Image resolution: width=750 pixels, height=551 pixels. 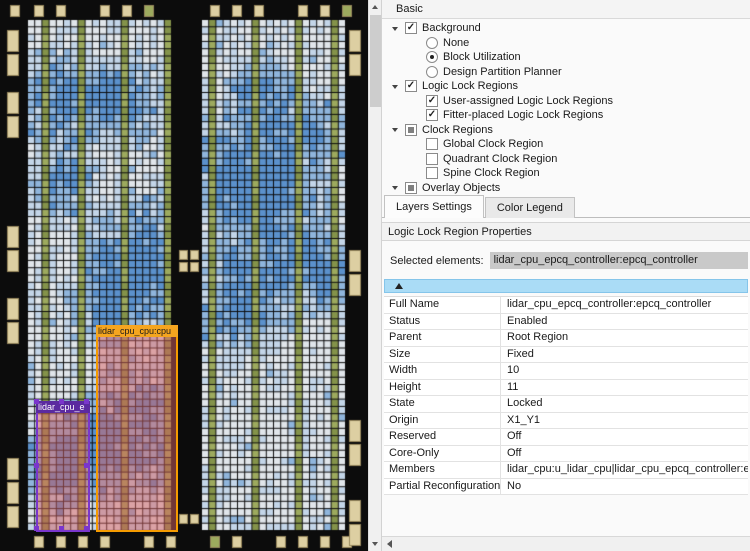 What do you see at coordinates (566, 188) in the screenshot?
I see `tree-item-overlay-objects: Overlay Objects` at bounding box center [566, 188].